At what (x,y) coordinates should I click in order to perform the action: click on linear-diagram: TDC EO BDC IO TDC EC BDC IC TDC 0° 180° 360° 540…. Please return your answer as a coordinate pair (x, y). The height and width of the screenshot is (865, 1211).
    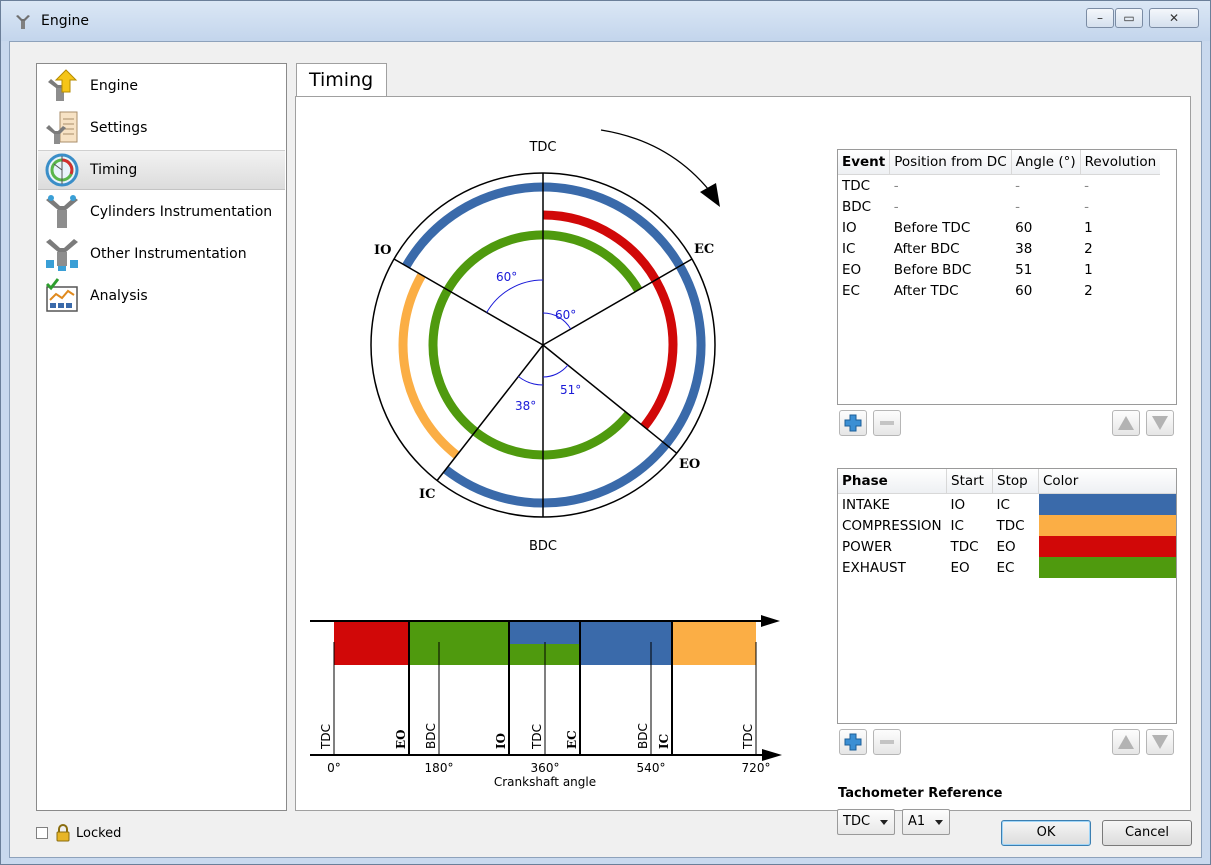
    Looking at the image, I should click on (546, 702).